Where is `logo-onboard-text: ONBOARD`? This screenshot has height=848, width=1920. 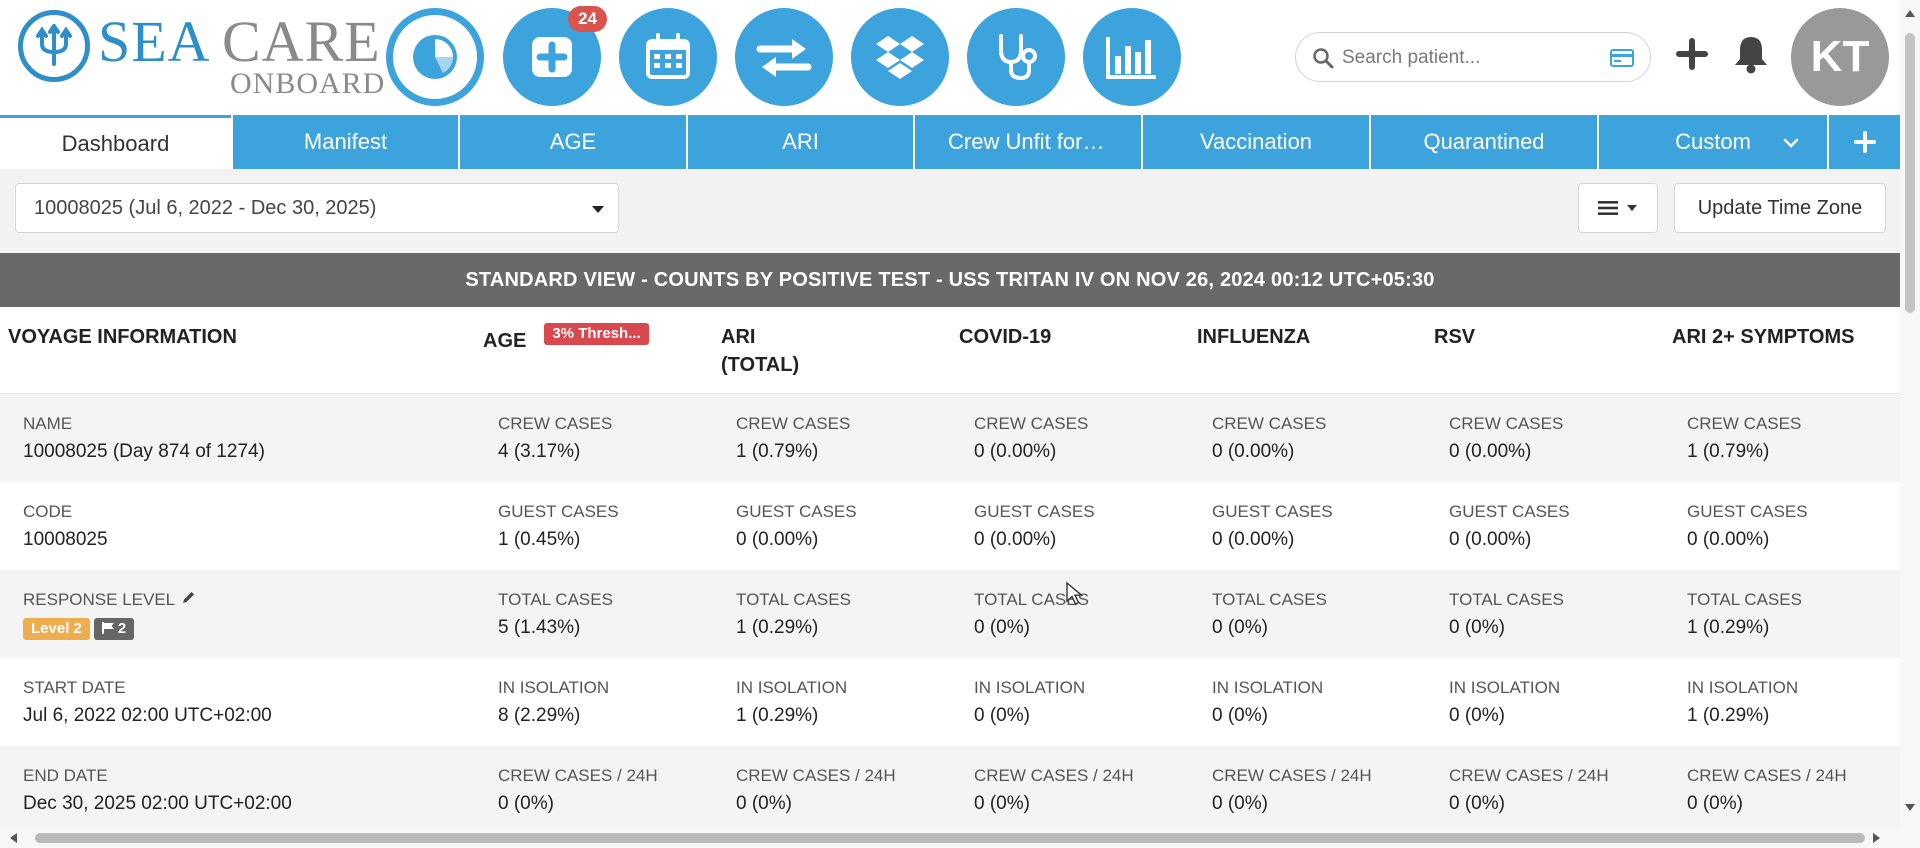
logo-onboard-text: ONBOARD is located at coordinates (308, 83).